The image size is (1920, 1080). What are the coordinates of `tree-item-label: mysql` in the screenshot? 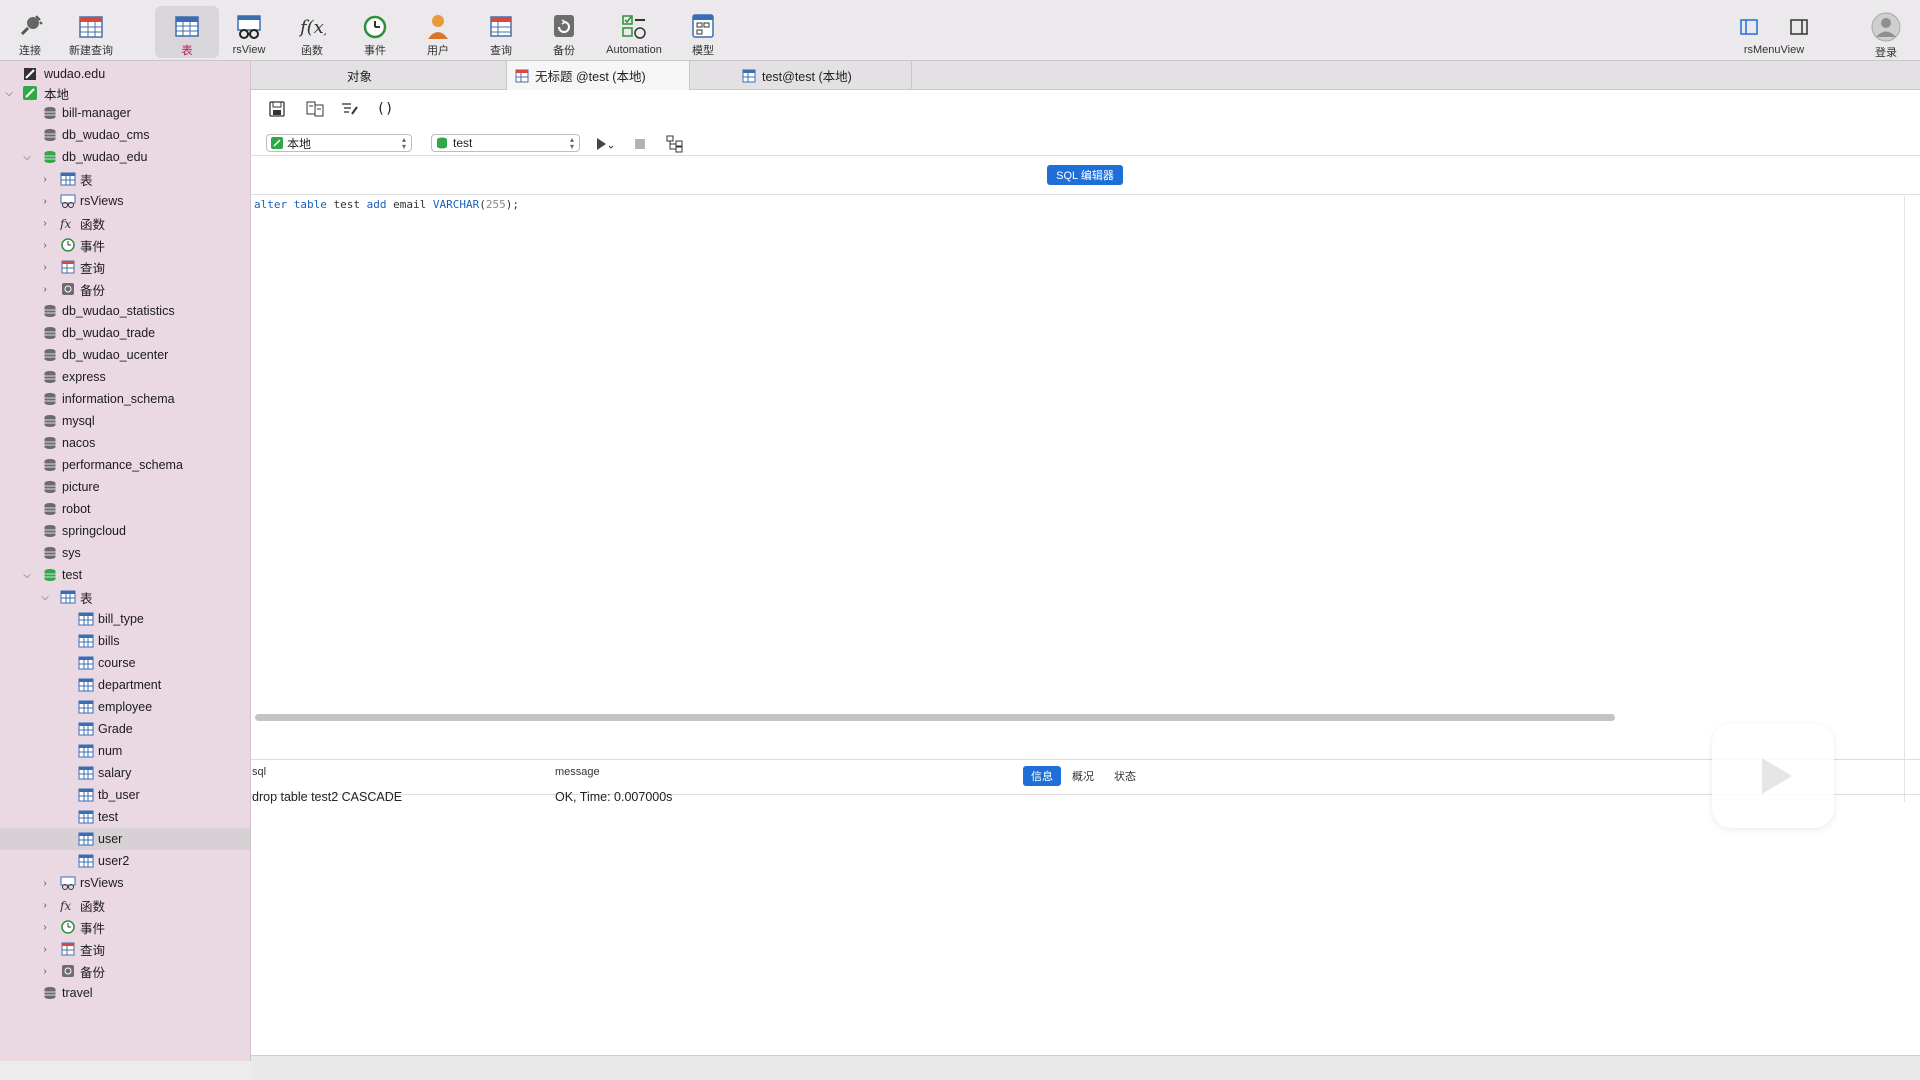 It's located at (78, 421).